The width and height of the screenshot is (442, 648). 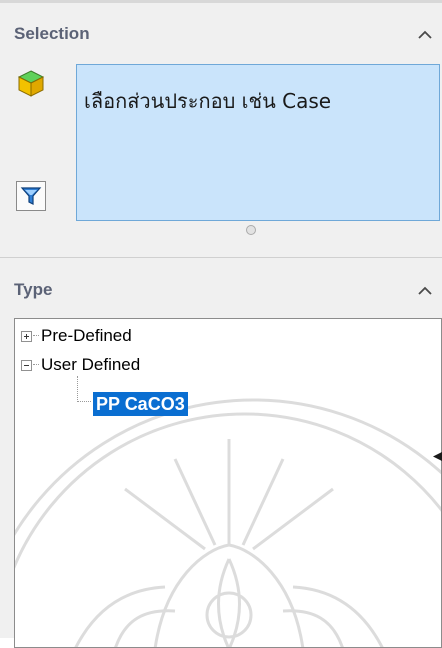 What do you see at coordinates (140, 404) in the screenshot?
I see `tree-node-pp-caco3-selected: PP CaCO3` at bounding box center [140, 404].